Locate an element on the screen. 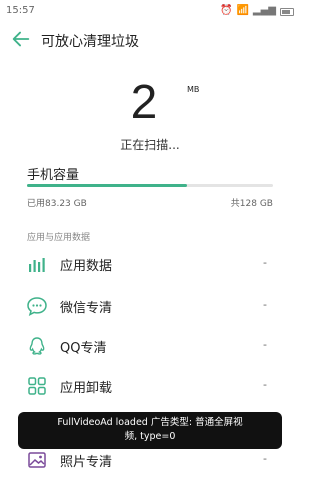  list-item-label: 应用卸载 is located at coordinates (86, 388).